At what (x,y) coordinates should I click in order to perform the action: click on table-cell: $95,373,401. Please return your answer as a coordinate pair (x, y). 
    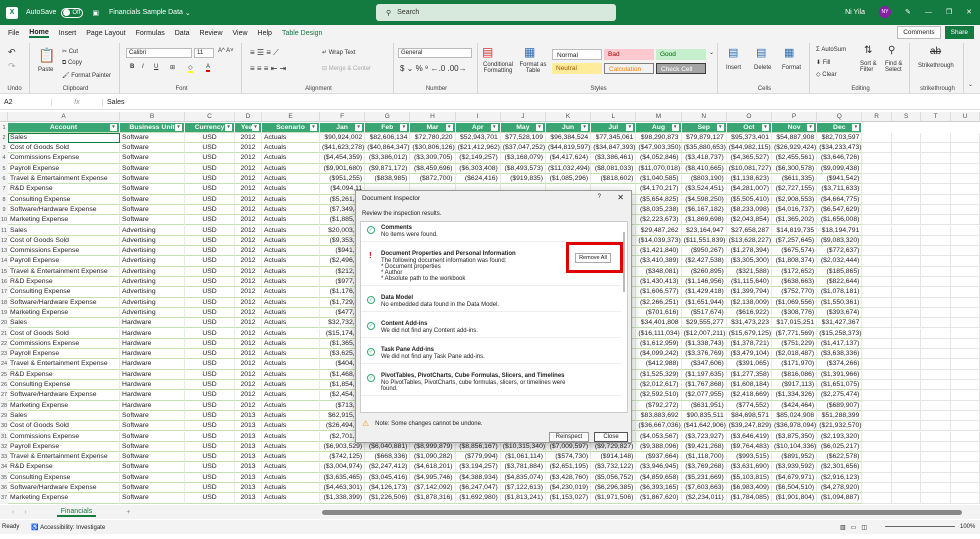
    Looking at the image, I should click on (749, 138).